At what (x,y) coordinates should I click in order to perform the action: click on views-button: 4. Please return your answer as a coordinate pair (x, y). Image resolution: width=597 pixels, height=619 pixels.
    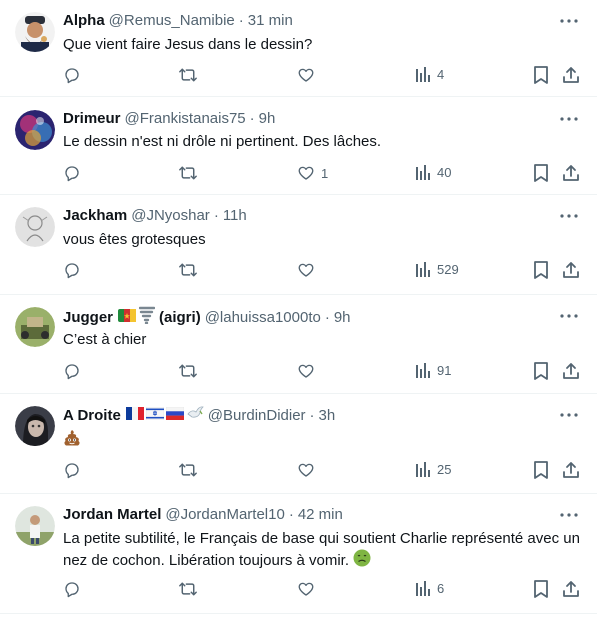
    Looking at the image, I should click on (429, 74).